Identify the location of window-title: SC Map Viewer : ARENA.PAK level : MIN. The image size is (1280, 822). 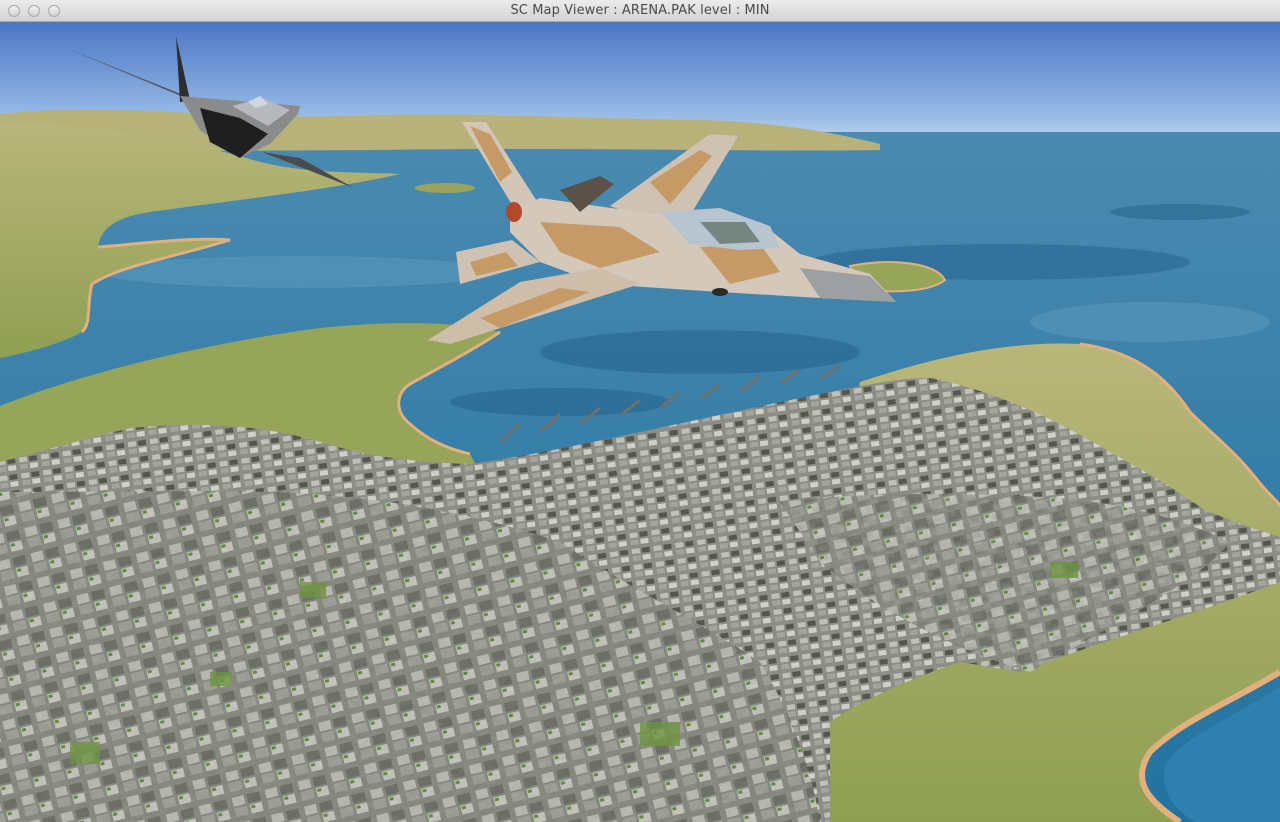
(640, 10).